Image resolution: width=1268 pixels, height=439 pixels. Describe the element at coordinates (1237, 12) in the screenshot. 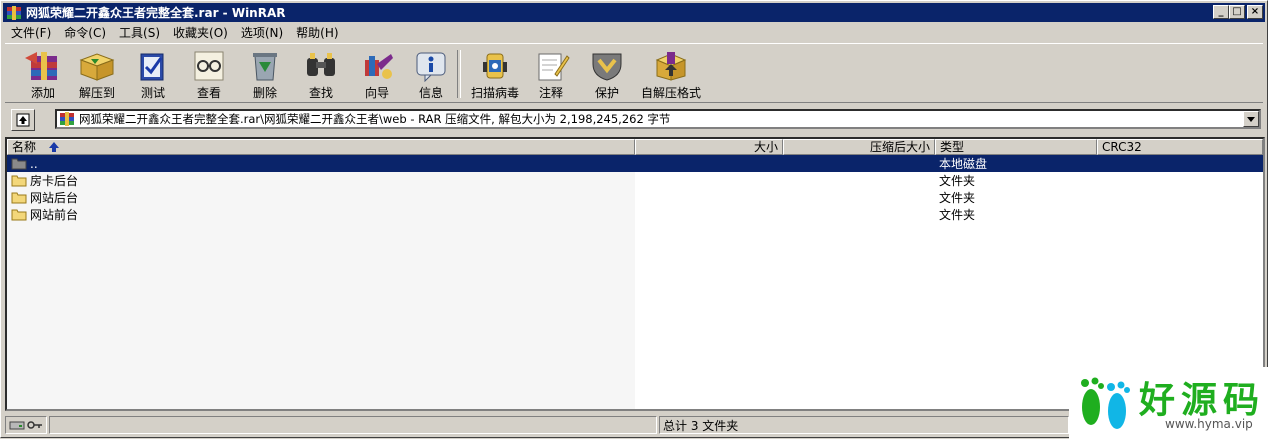

I see `maximize-button: □` at that location.